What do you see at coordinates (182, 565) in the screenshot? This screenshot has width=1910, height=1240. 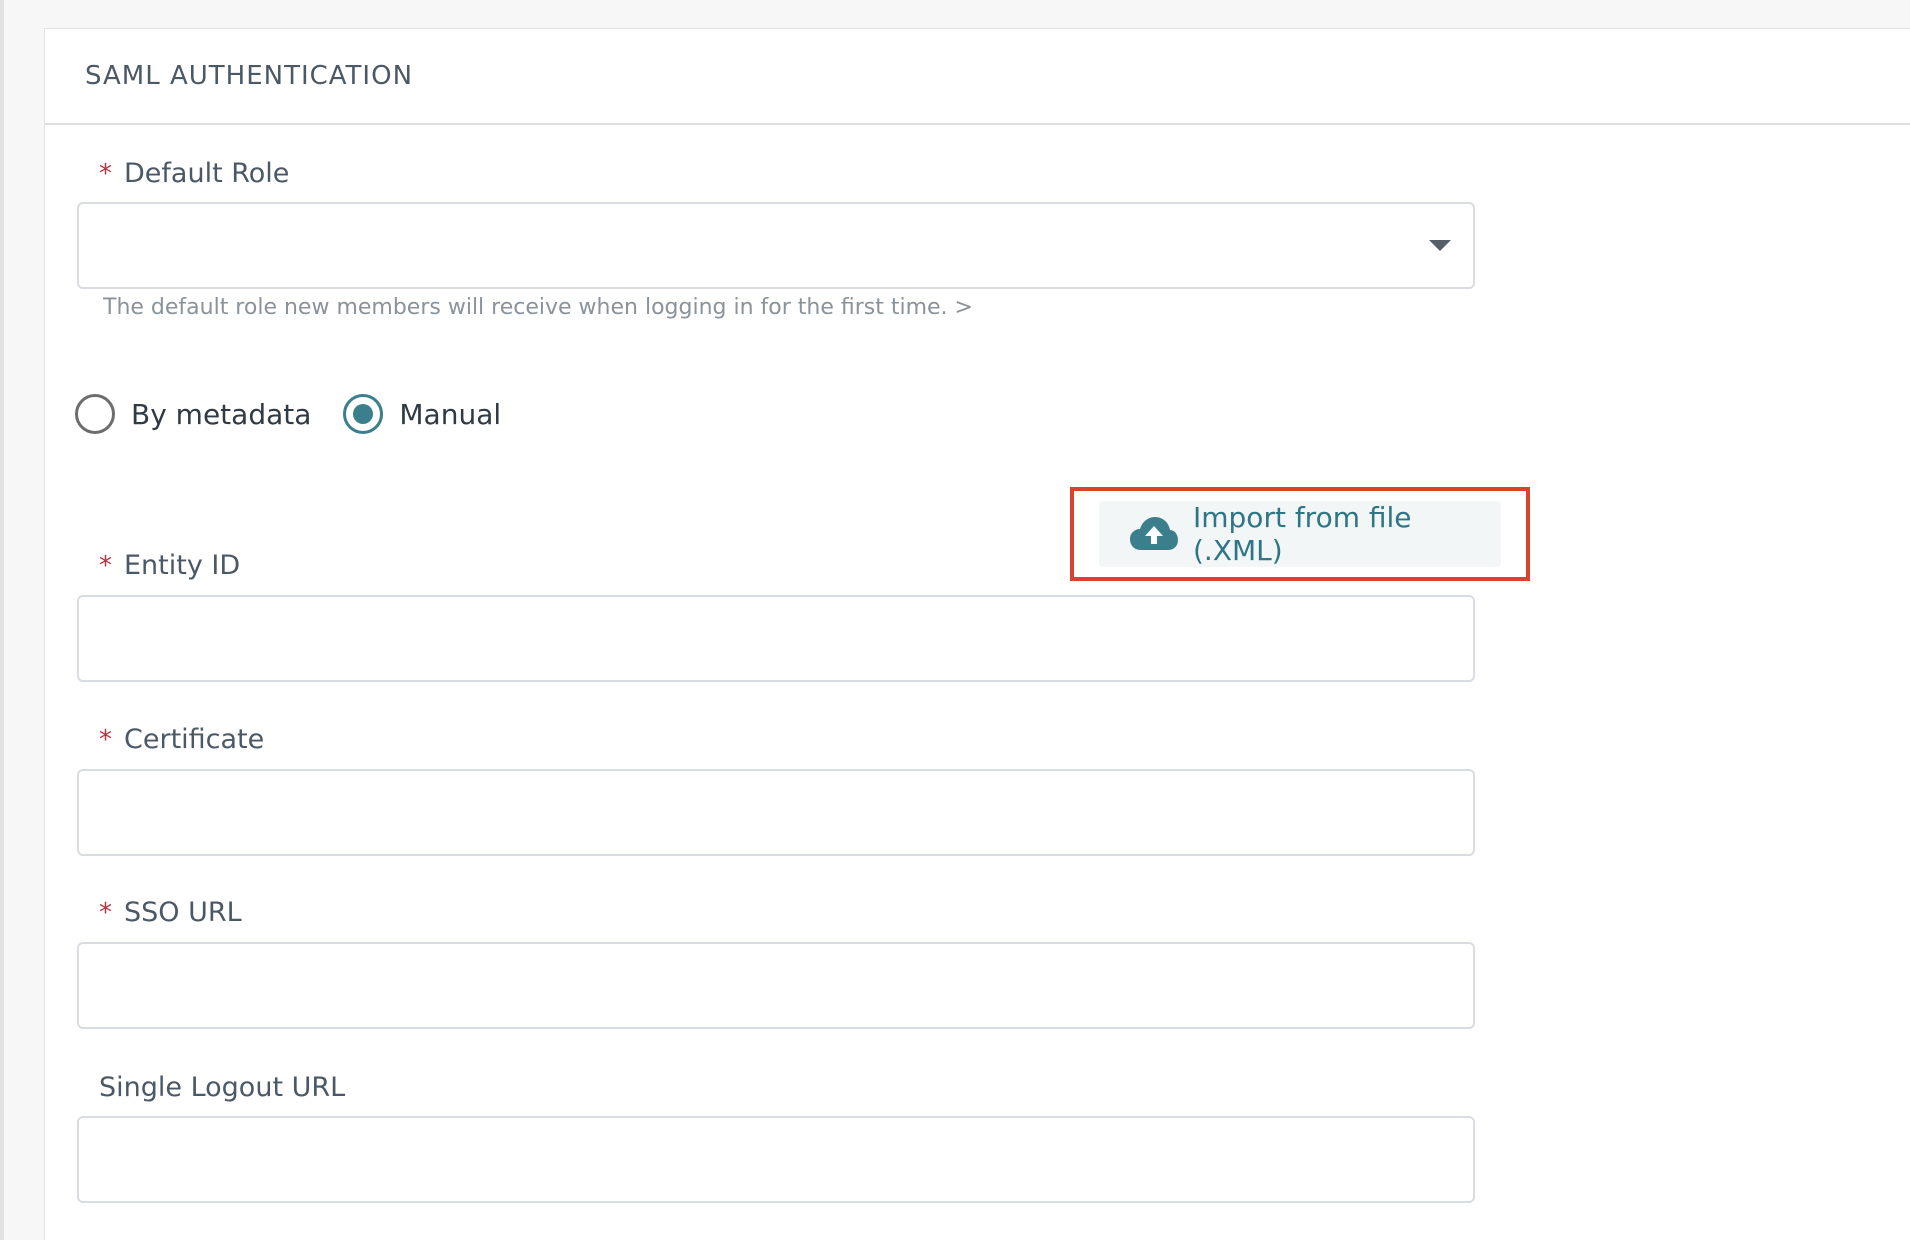 I see `entity-id-label-text: Entity ID` at bounding box center [182, 565].